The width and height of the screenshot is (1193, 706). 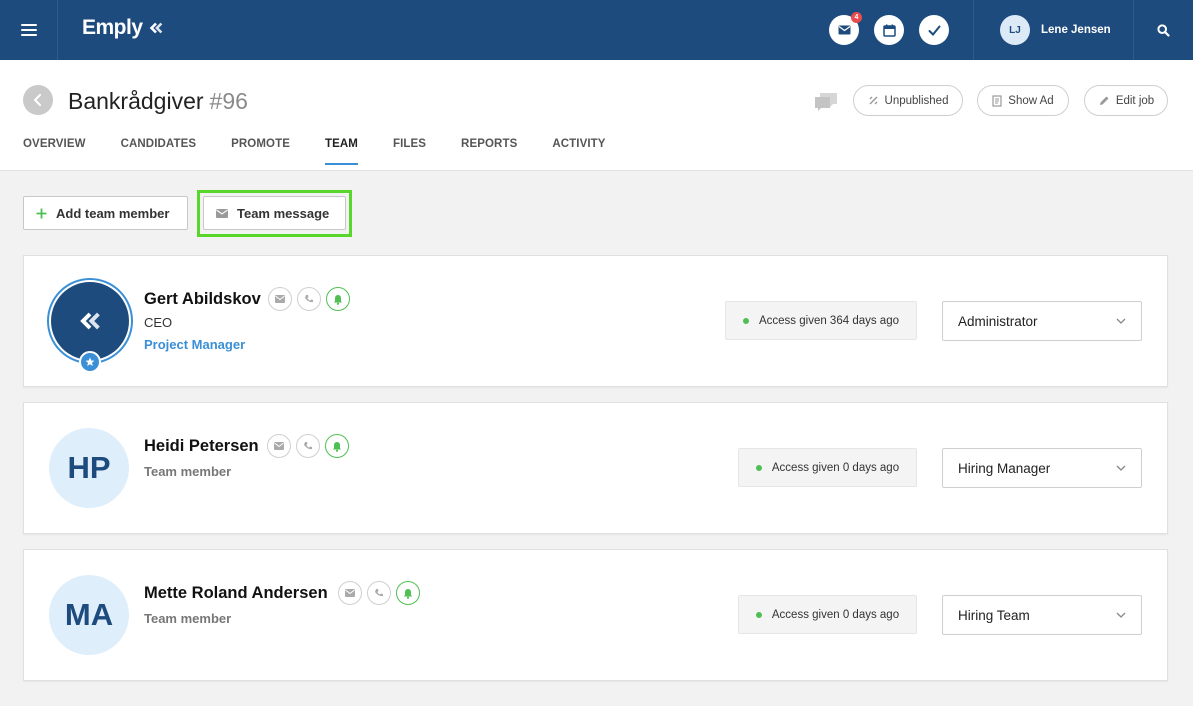 I want to click on tab-candidates: CANDIDATES, so click(x=159, y=151).